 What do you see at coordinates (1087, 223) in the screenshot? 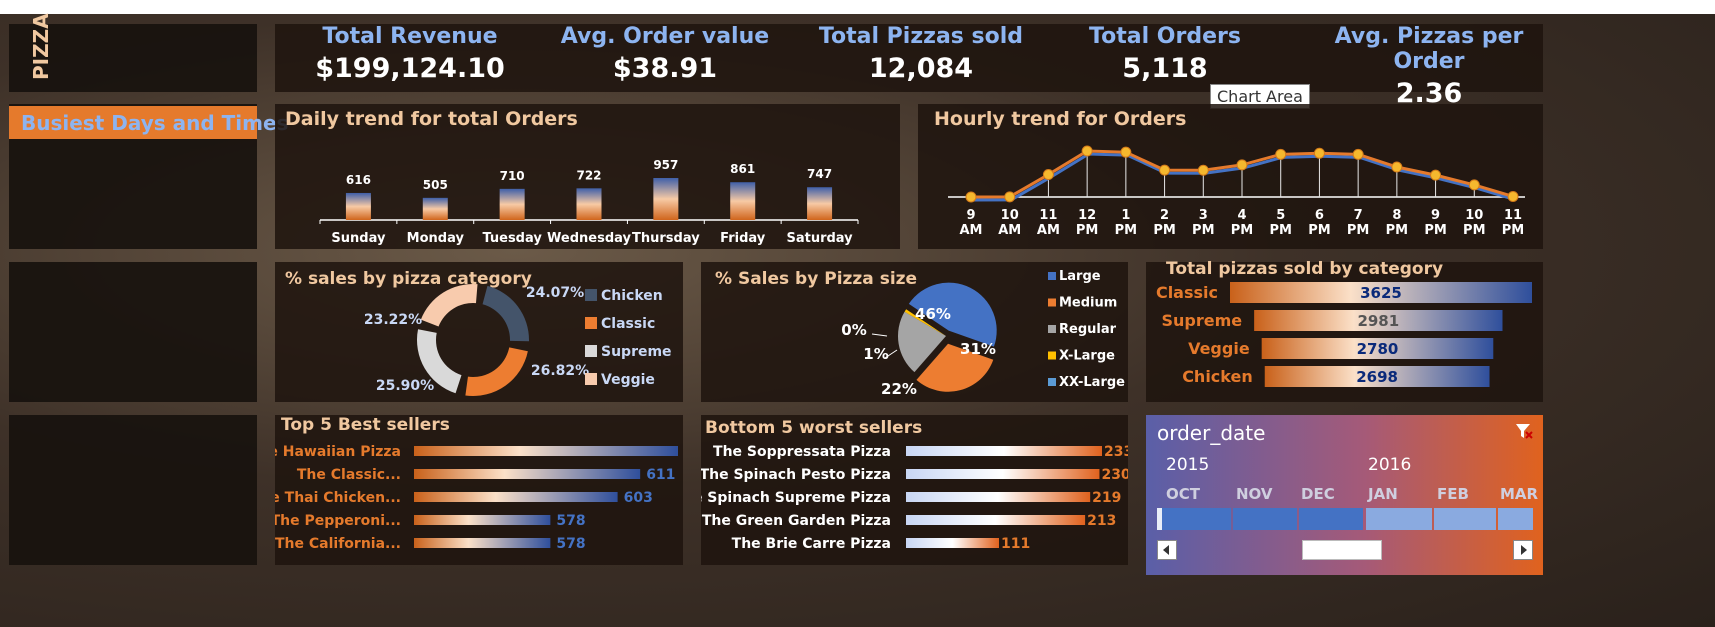
I see `tick-label: 12 PM` at bounding box center [1087, 223].